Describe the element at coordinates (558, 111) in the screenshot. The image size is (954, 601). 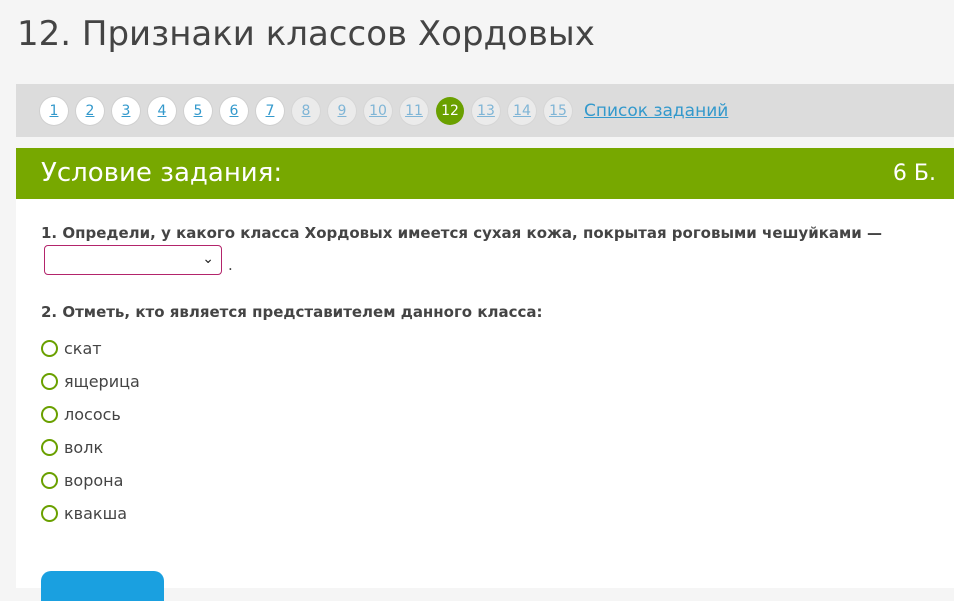
I see `pager-item-15: 15` at that location.